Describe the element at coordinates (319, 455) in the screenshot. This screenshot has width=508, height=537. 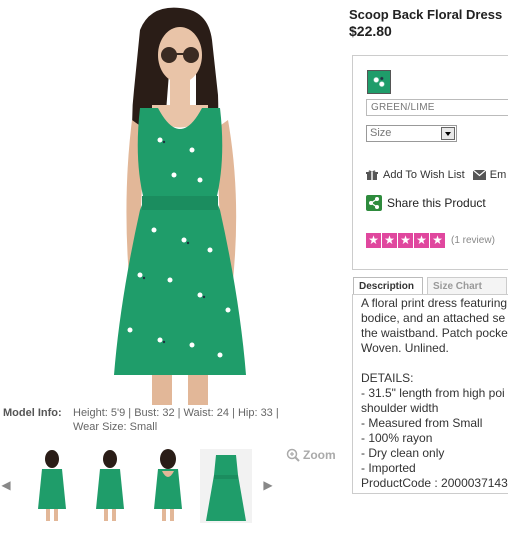
I see `zoom-label: Zoom` at that location.